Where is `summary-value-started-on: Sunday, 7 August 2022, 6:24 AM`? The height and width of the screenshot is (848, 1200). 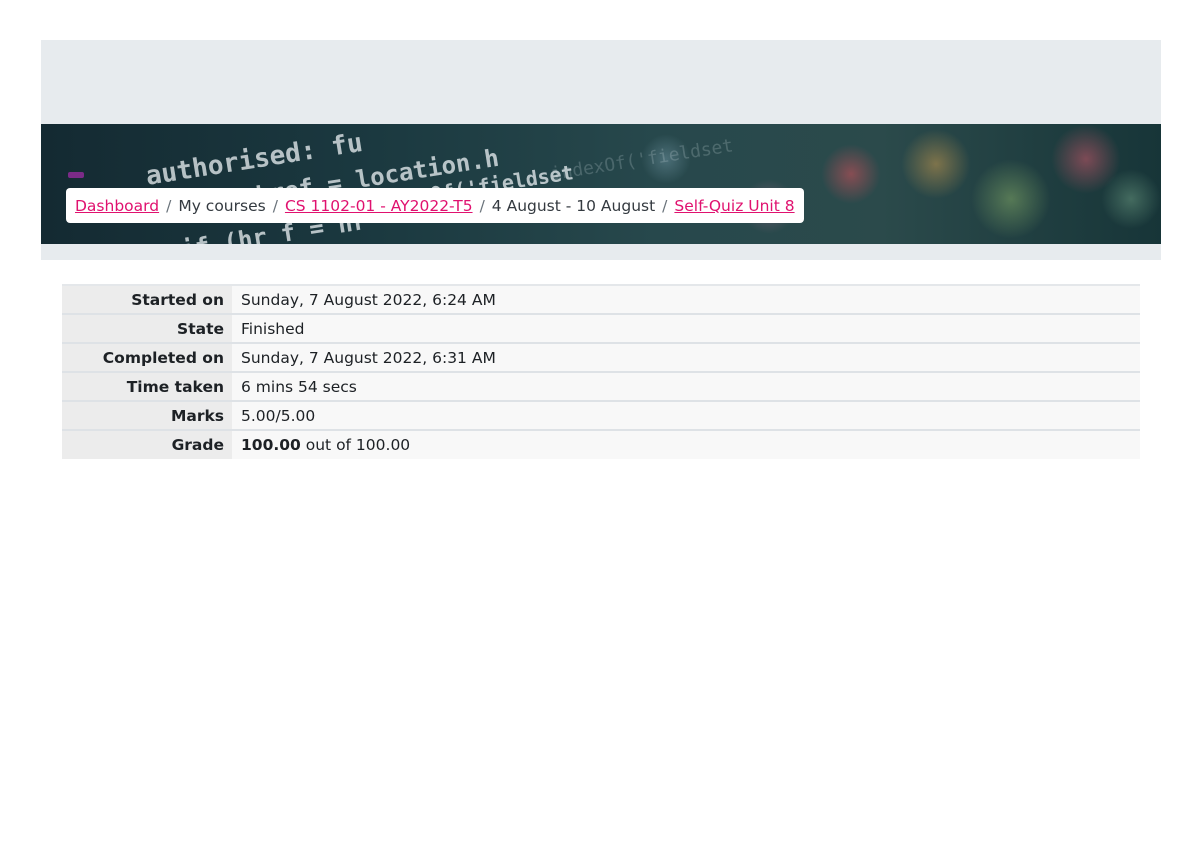
summary-value-started-on: Sunday, 7 August 2022, 6:24 AM is located at coordinates (686, 299).